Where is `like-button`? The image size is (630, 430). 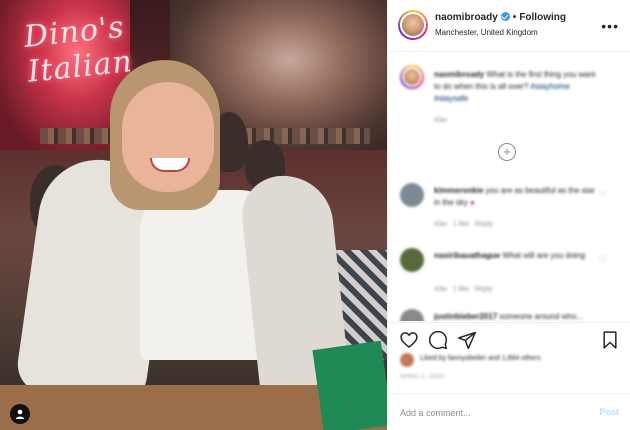 like-button is located at coordinates (409, 340).